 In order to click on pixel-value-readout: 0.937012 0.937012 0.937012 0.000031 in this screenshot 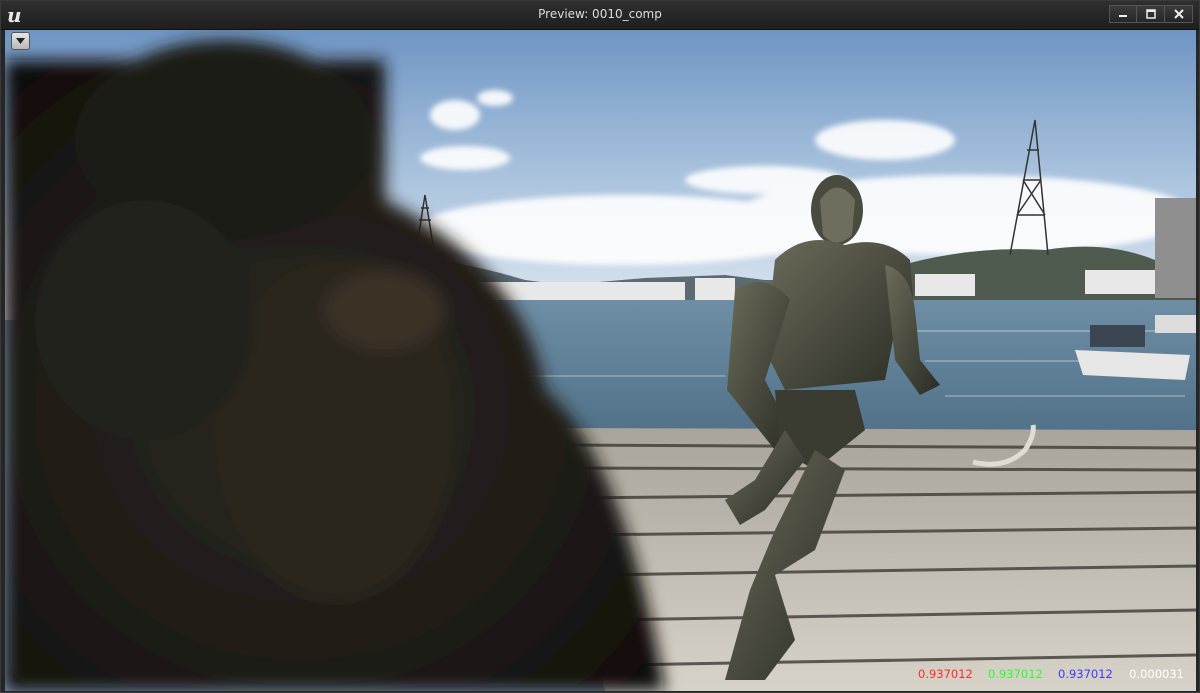, I will do `click(1051, 674)`.